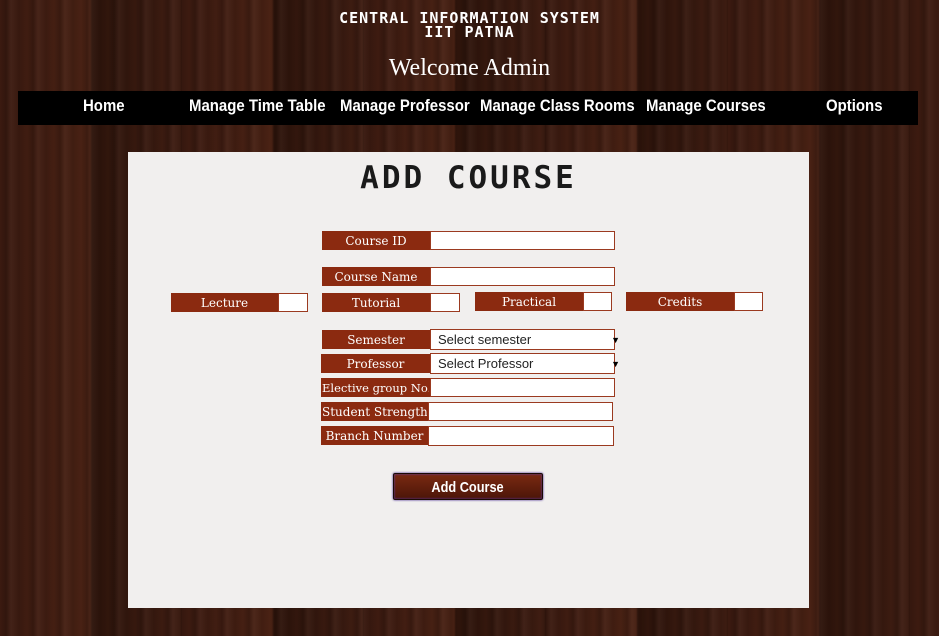  I want to click on add-course-button: Add Course, so click(468, 486).